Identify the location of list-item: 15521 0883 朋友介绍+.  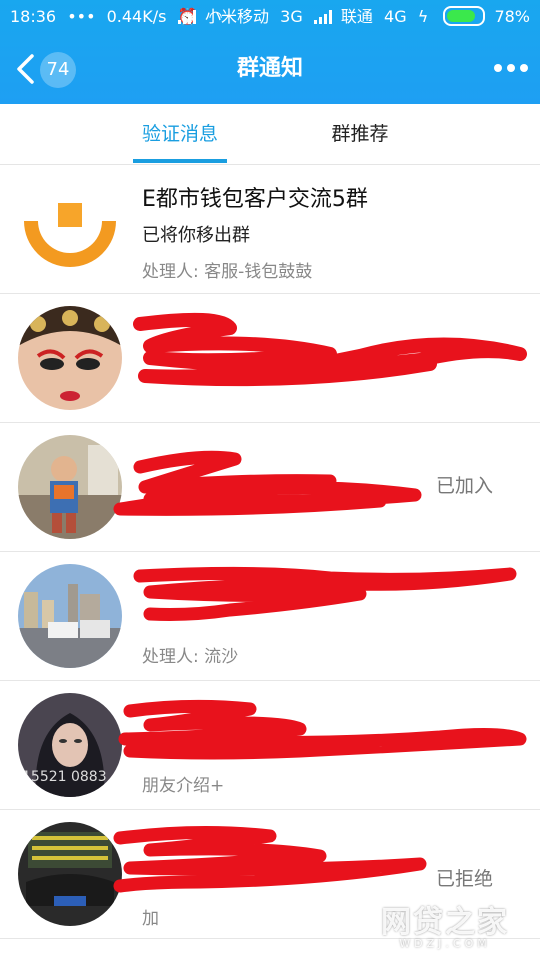
(270, 745).